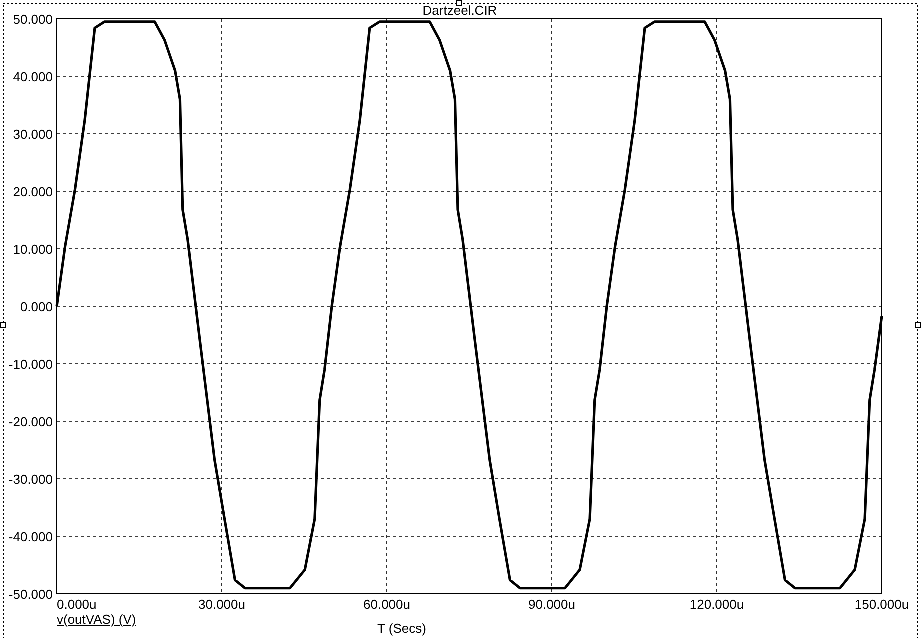 This screenshot has height=638, width=921. I want to click on legend-label: v(outVAS) (V), so click(96, 619).